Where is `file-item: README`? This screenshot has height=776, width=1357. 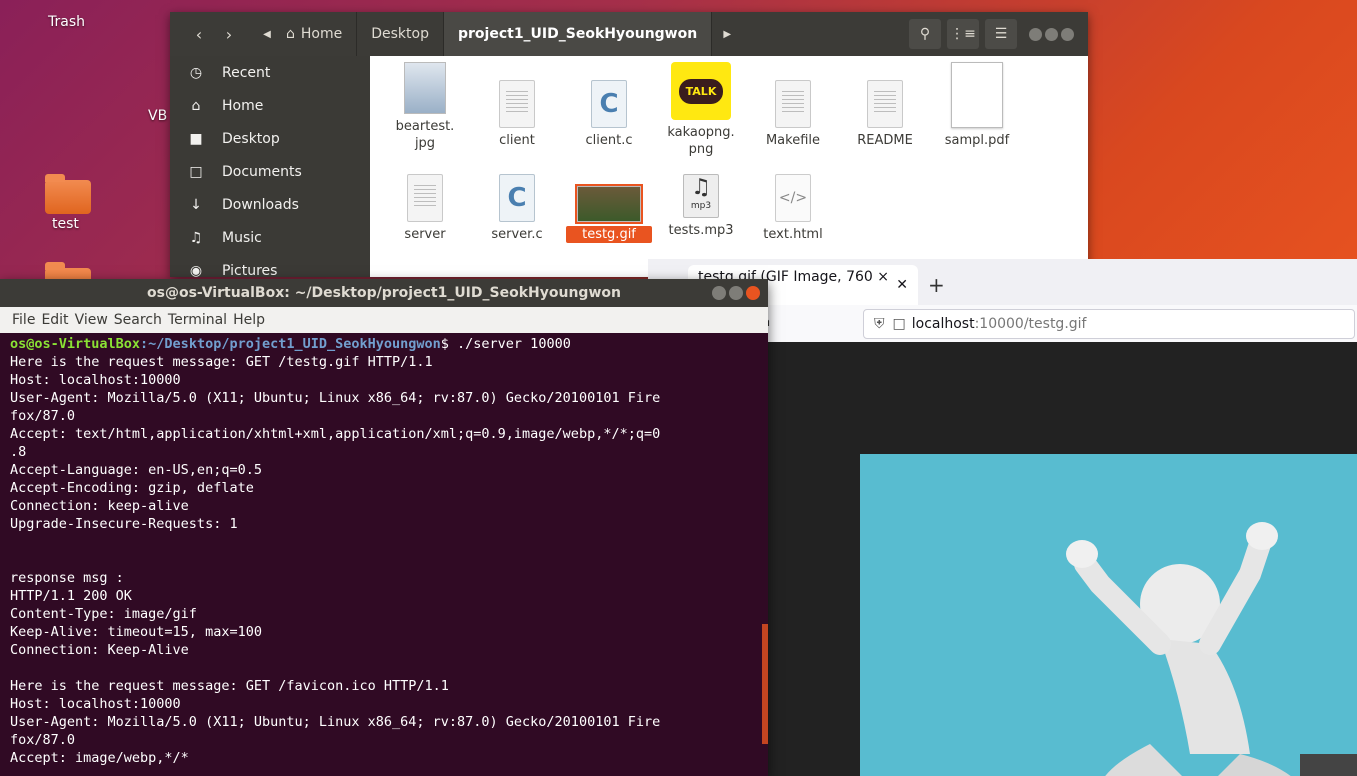
file-item: README is located at coordinates (885, 114).